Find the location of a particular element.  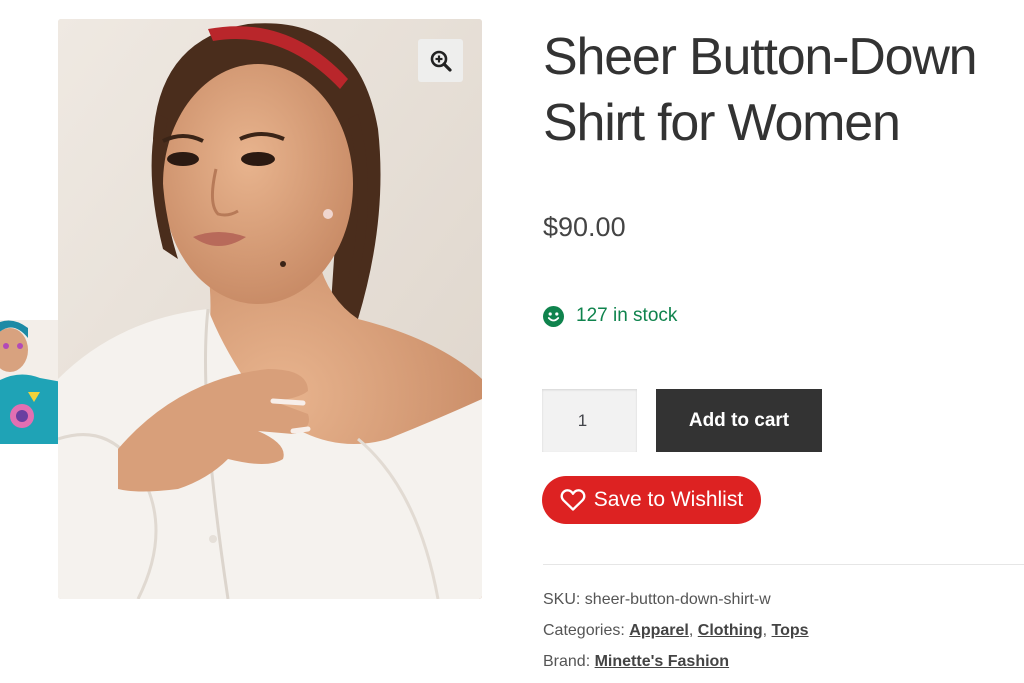

smiley-icon is located at coordinates (553, 316).